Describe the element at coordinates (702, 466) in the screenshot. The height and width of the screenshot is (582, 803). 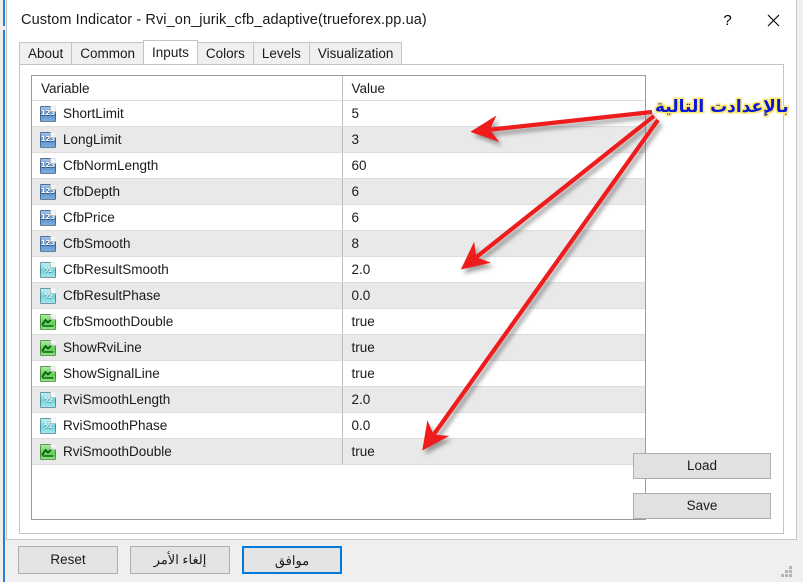
I see `load-button: Load` at that location.